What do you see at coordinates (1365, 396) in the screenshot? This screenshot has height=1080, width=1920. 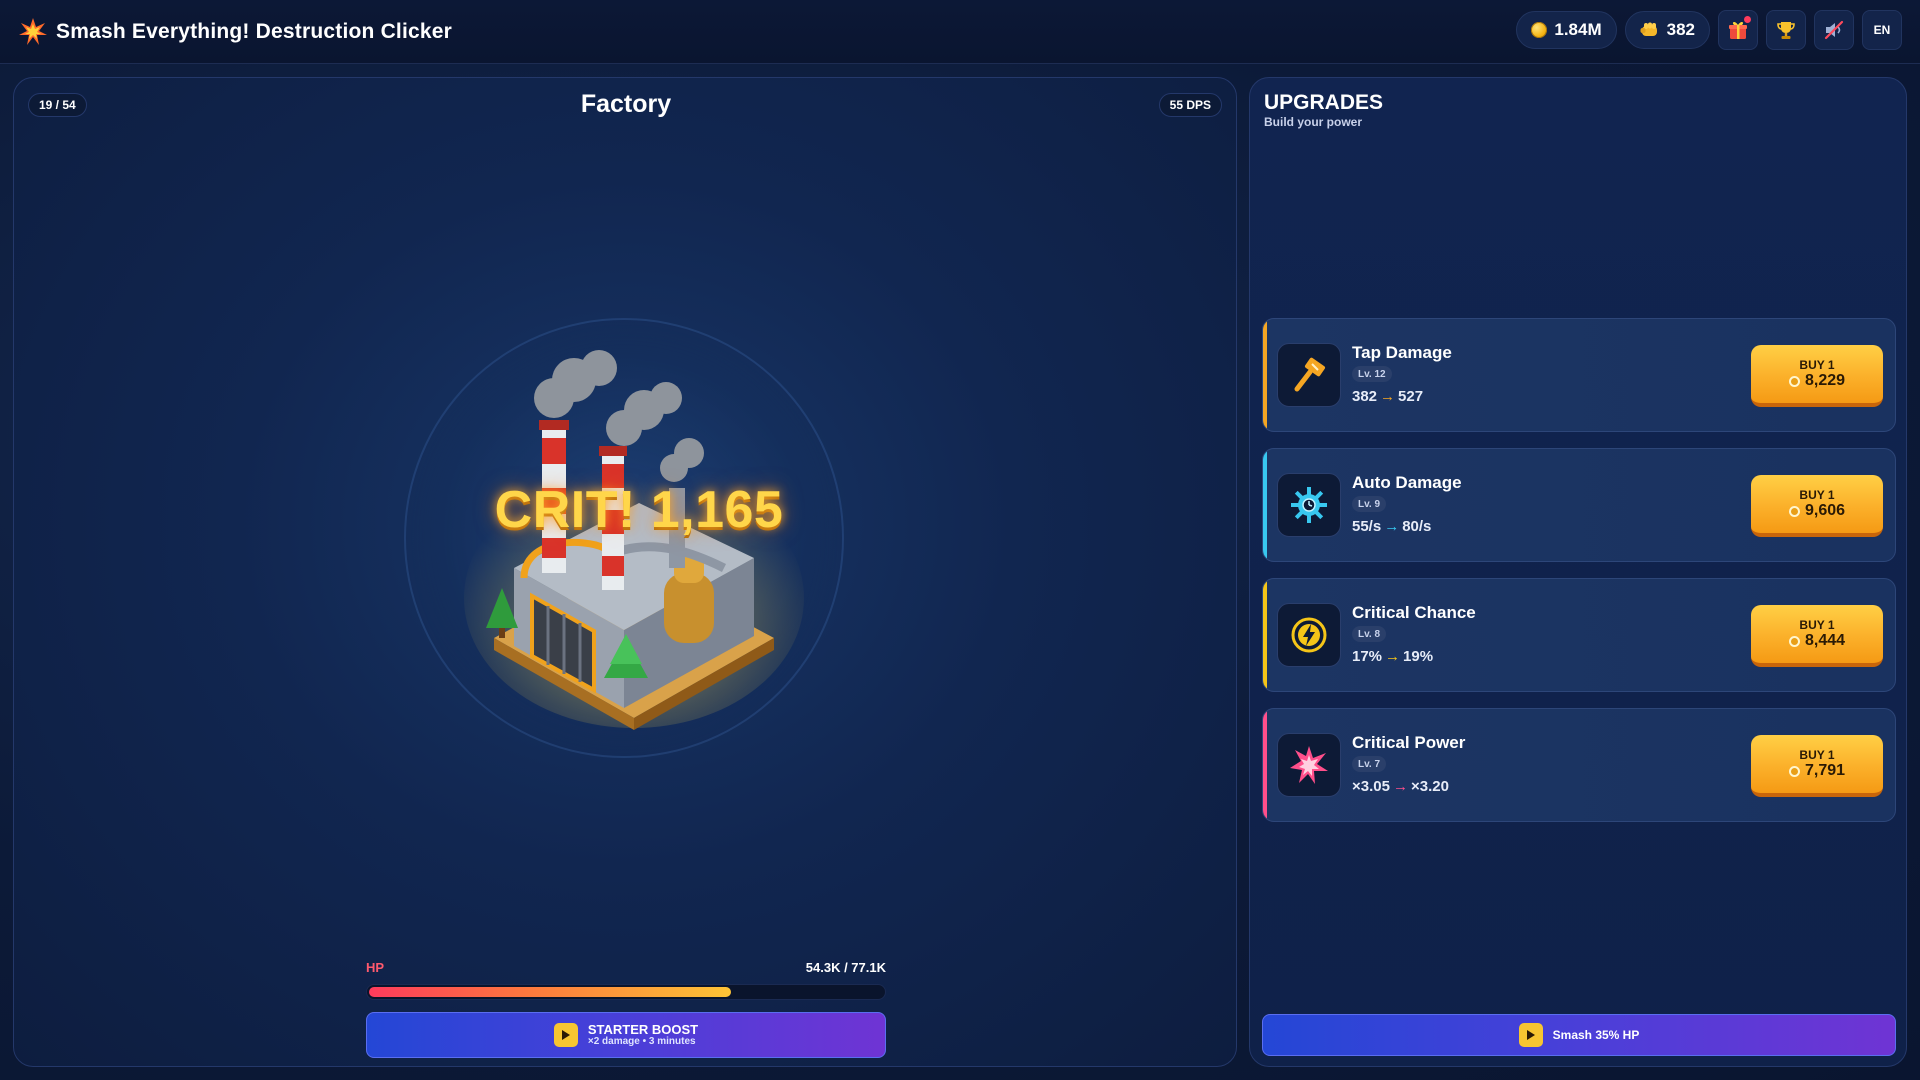 I see `stat-from: 382` at bounding box center [1365, 396].